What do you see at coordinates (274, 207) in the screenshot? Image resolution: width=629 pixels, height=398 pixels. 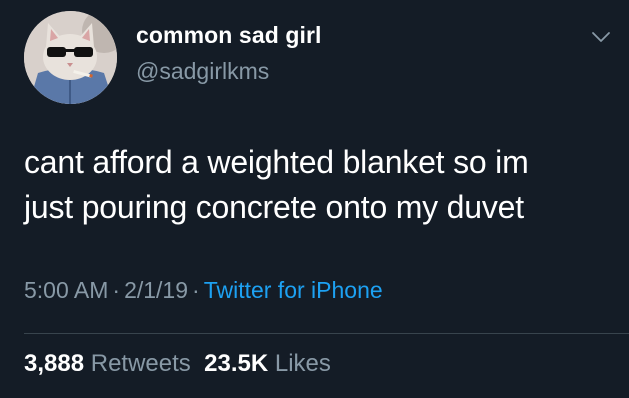 I see `tweet-text-line: just pouring concrete onto my duvet` at bounding box center [274, 207].